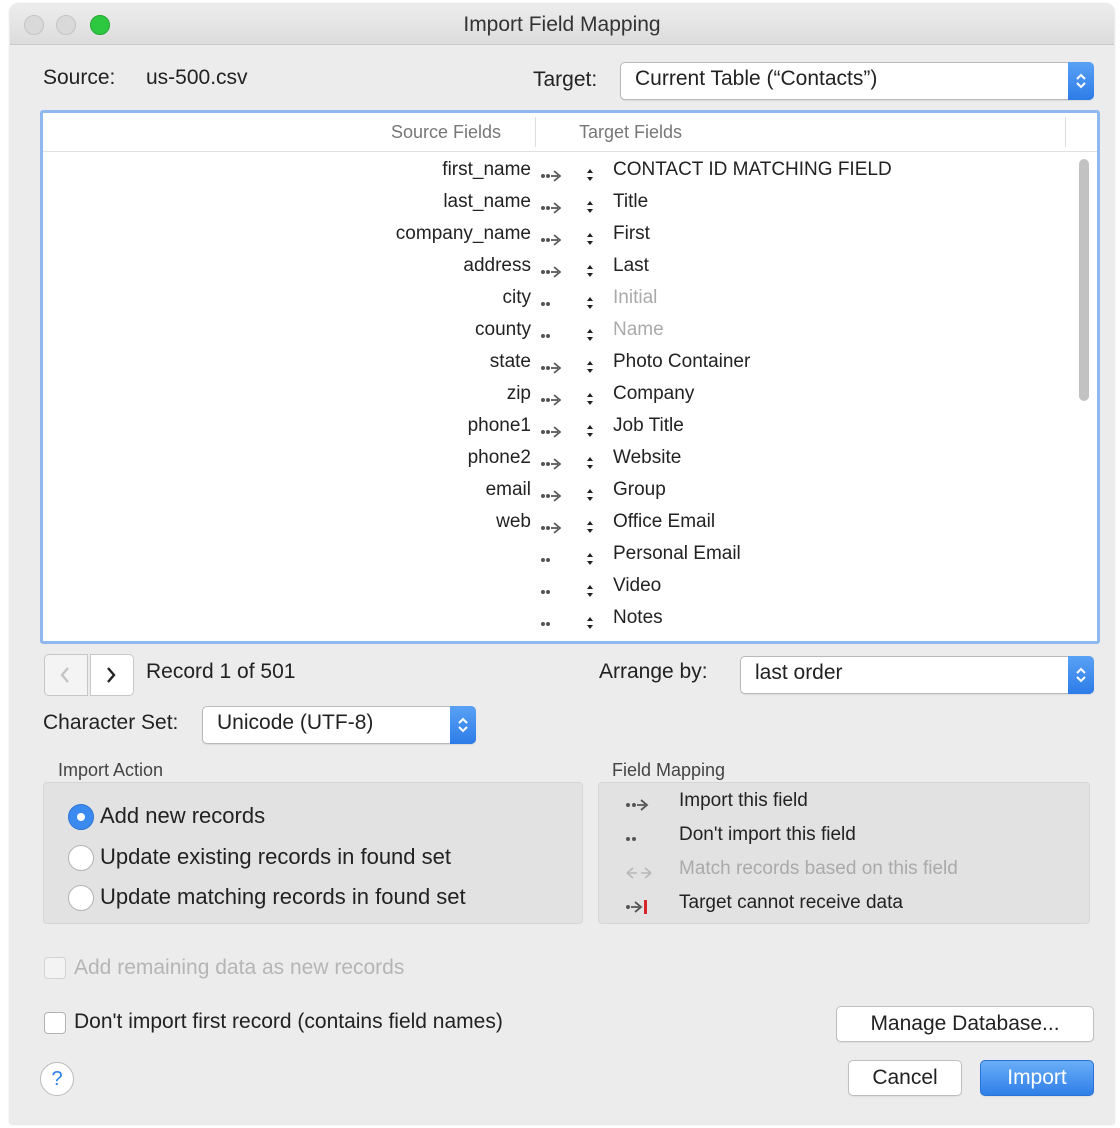 The image size is (1120, 1128). I want to click on blocked-arrow-icon, so click(636, 907).